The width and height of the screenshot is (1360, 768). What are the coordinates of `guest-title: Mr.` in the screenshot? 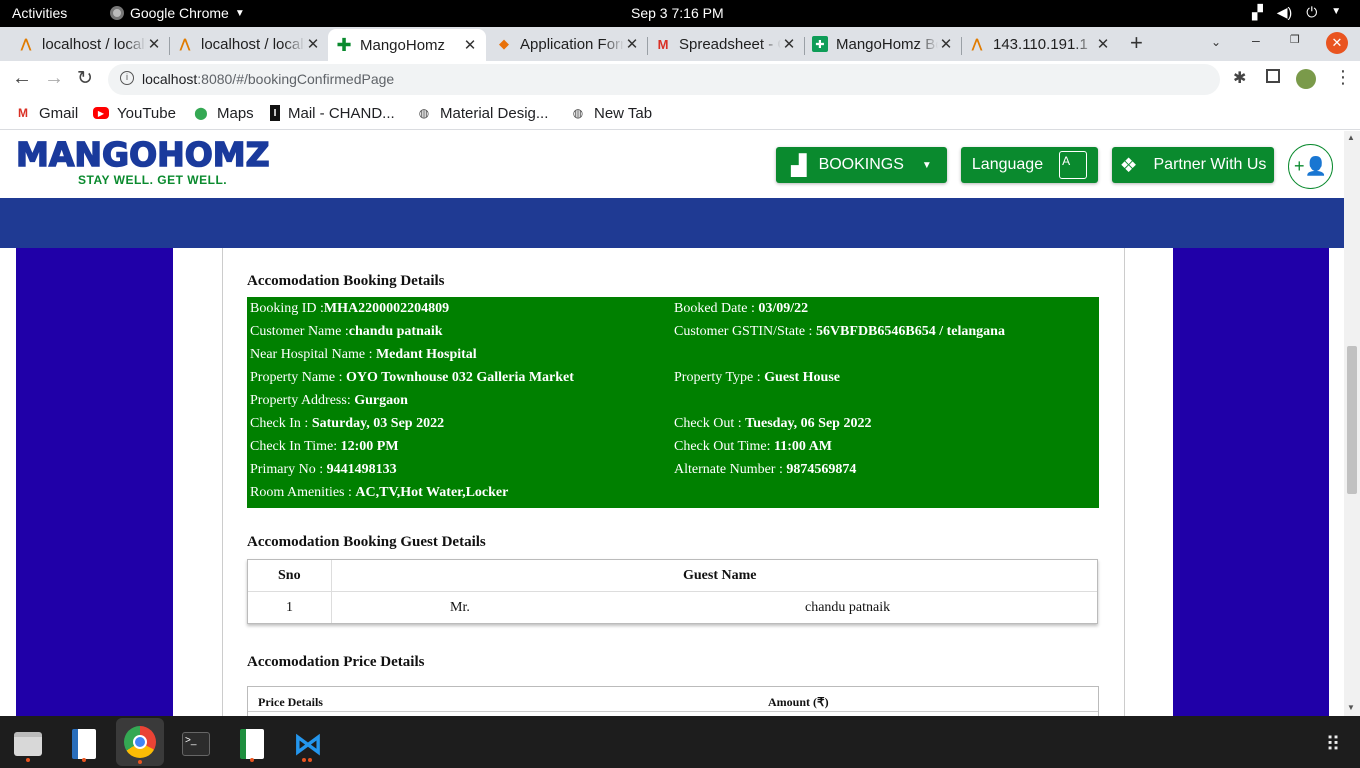 It's located at (460, 607).